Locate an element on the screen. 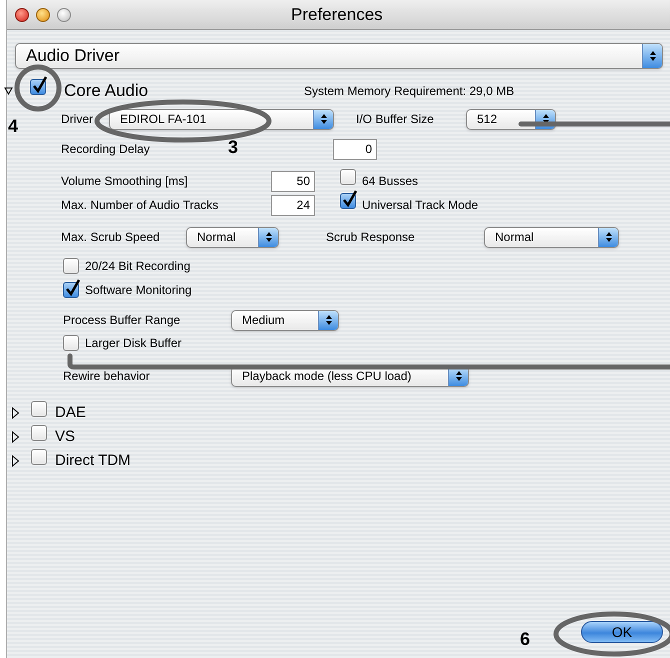 The width and height of the screenshot is (670, 658). scrub-speed-dropdown: Normal is located at coordinates (232, 237).